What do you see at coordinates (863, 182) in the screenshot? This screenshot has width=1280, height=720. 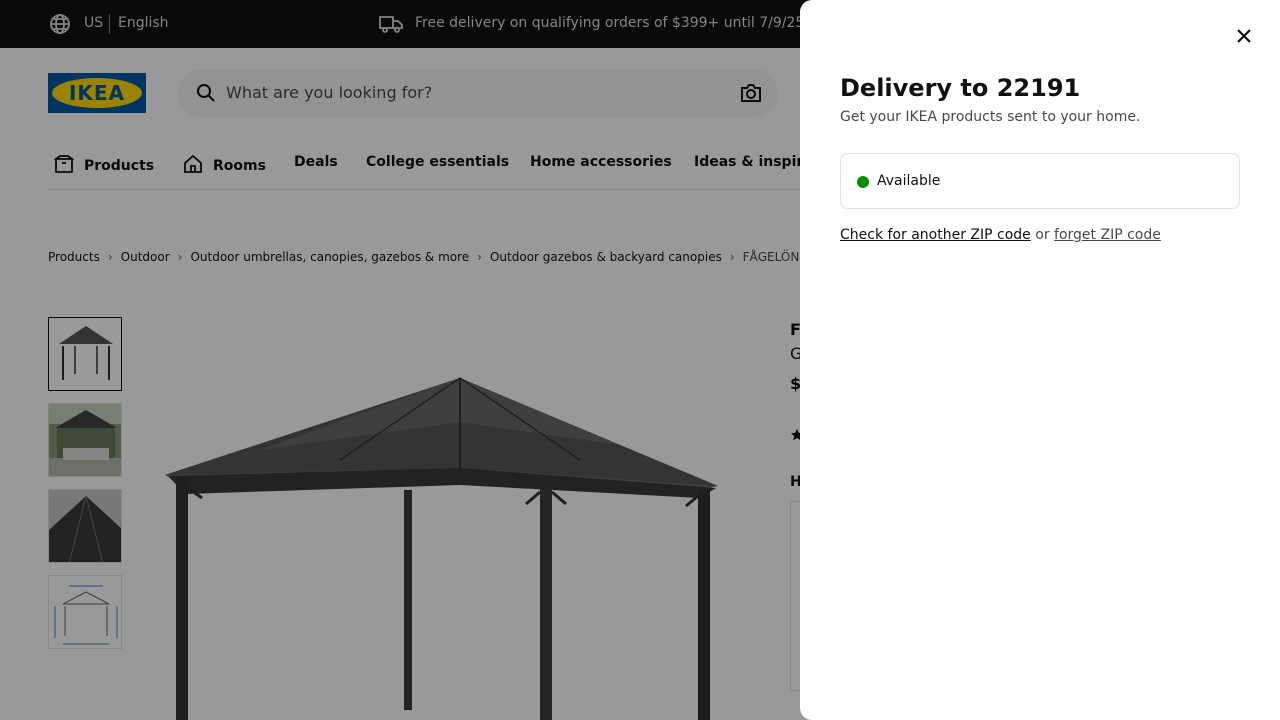 I see `status-dot-icon` at bounding box center [863, 182].